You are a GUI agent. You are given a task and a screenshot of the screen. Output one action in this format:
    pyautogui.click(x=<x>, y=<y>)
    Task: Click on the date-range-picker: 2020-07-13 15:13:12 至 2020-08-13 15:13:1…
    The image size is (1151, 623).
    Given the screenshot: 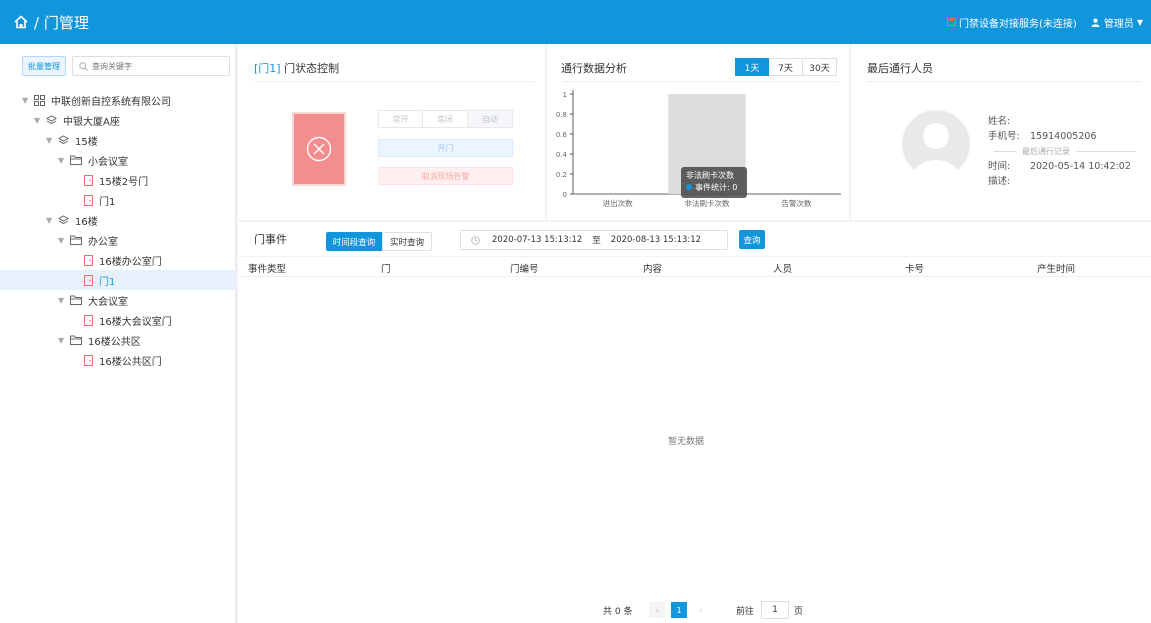 What is the action you would take?
    pyautogui.click(x=594, y=240)
    